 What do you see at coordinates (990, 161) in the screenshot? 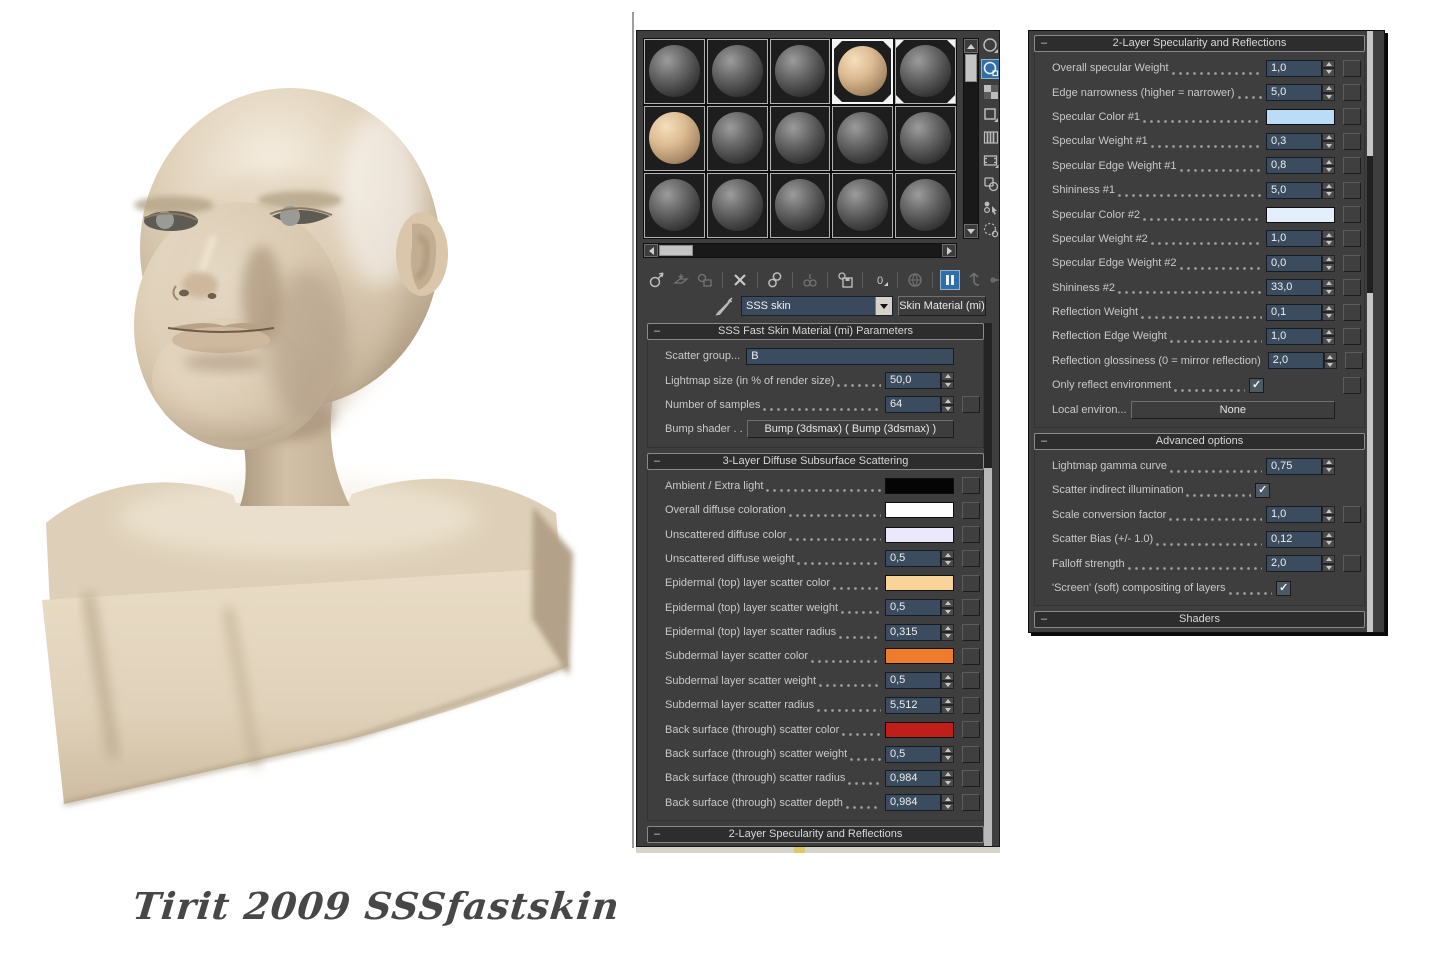
I see `make-preview-icon` at bounding box center [990, 161].